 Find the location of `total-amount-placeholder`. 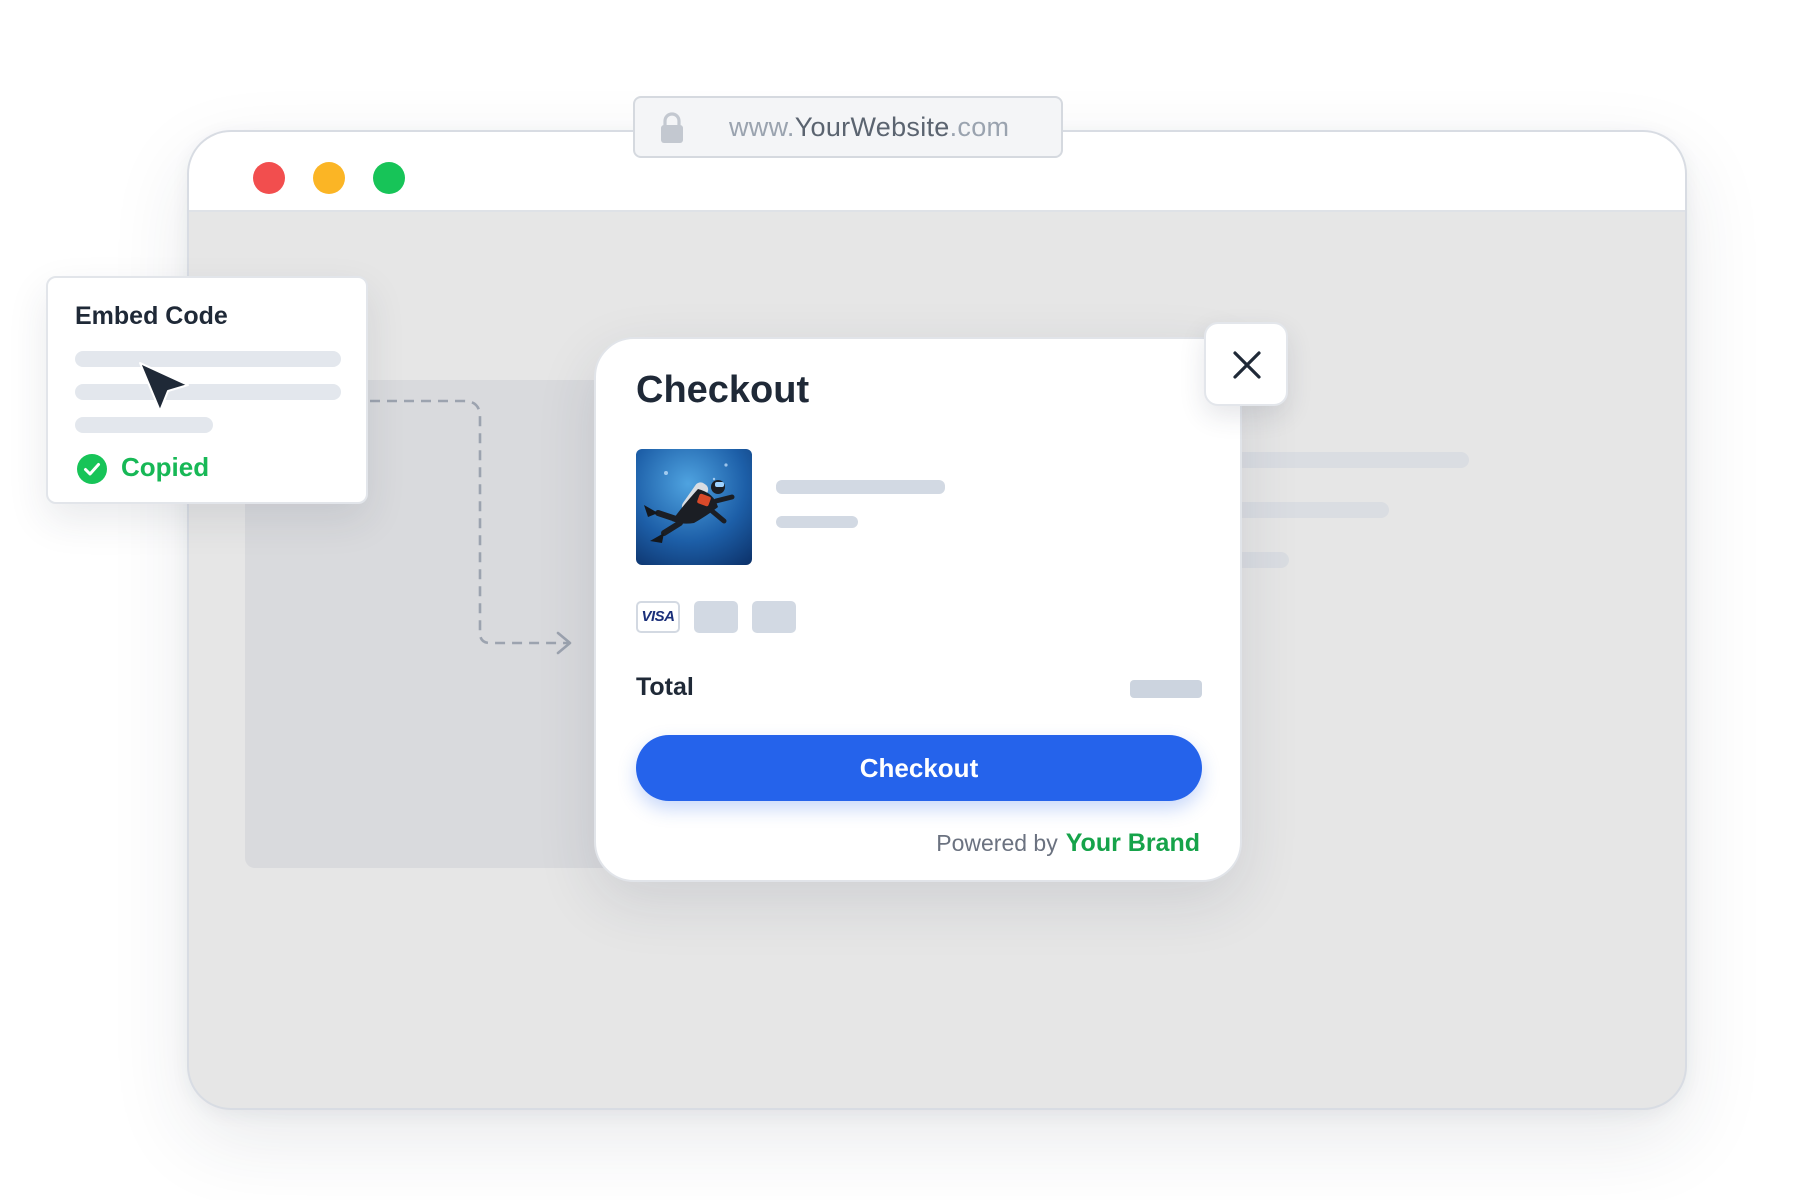

total-amount-placeholder is located at coordinates (1166, 689).